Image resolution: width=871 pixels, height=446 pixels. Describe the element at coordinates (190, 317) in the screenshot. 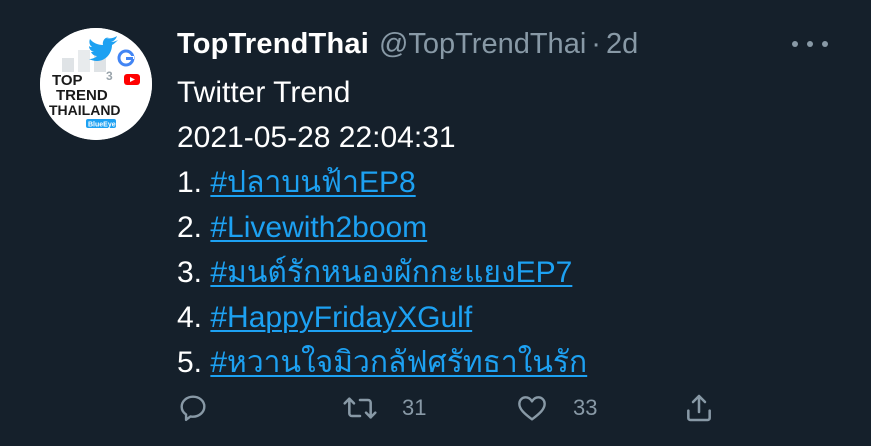

I see `trend-rank: 4.` at that location.